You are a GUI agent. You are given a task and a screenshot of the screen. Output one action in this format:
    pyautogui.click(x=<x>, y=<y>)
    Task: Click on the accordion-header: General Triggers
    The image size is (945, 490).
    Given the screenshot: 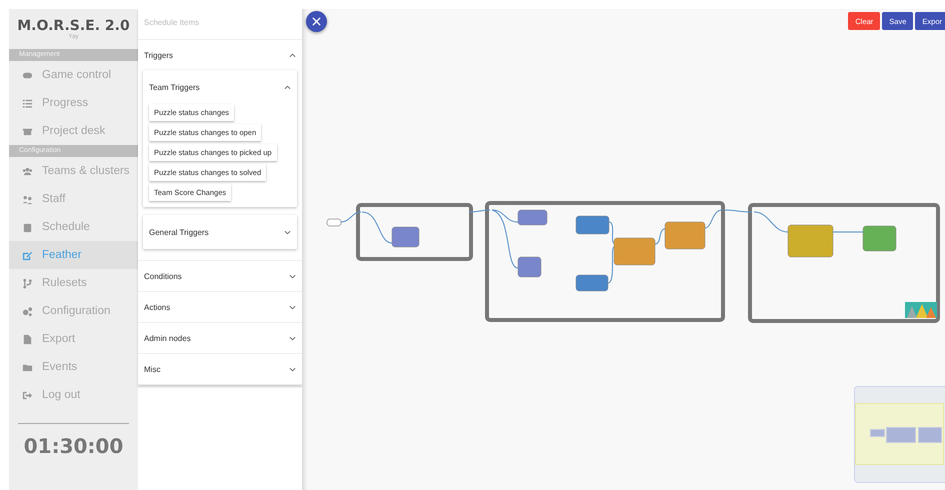 What is the action you would take?
    pyautogui.click(x=220, y=232)
    